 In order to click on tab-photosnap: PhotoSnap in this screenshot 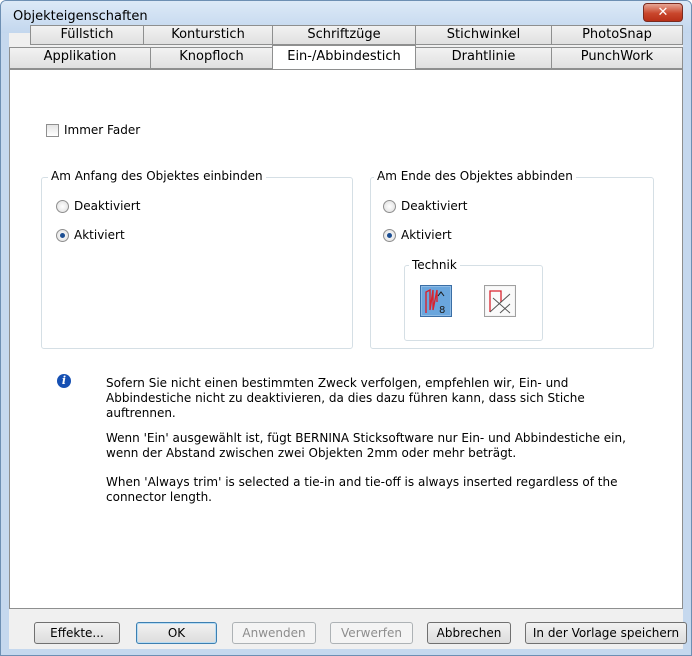, I will do `click(617, 35)`.